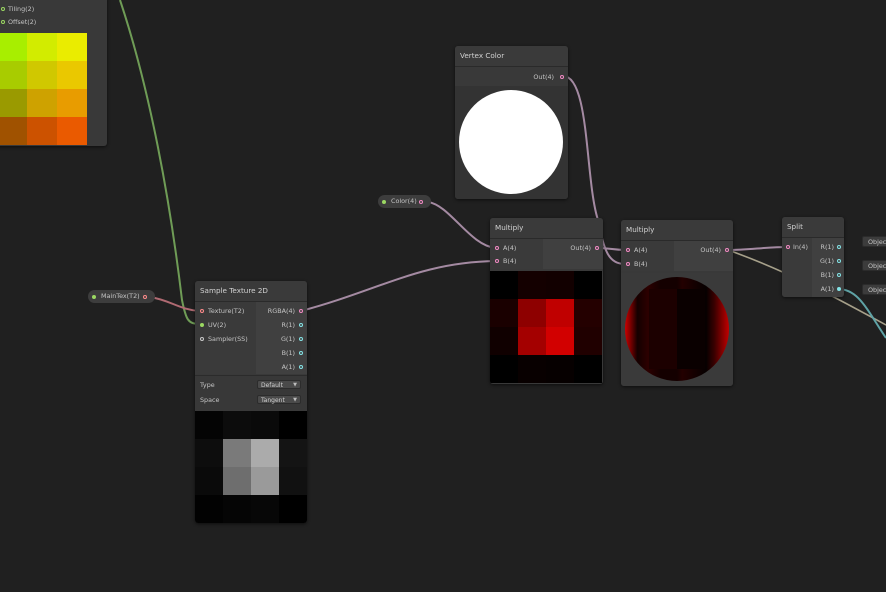 This screenshot has height=592, width=886. What do you see at coordinates (228, 339) in the screenshot?
I see `sampler-input-label: Sampler(SS)` at bounding box center [228, 339].